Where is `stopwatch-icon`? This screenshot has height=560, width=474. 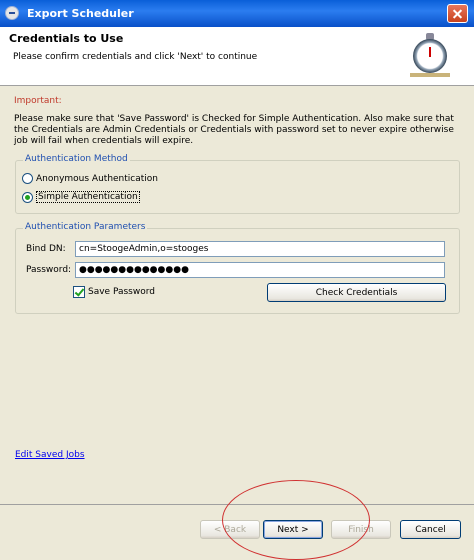 stopwatch-icon is located at coordinates (430, 55).